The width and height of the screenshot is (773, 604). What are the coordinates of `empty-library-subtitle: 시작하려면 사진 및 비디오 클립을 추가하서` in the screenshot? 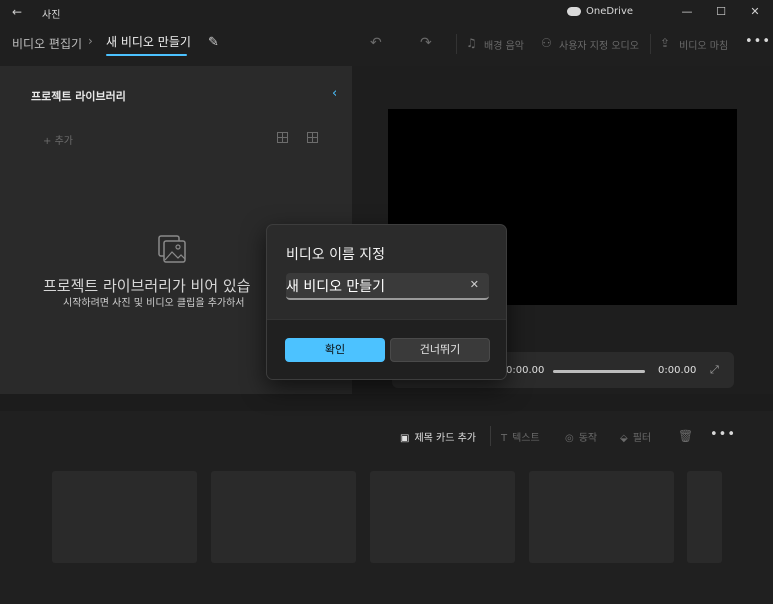 It's located at (154, 303).